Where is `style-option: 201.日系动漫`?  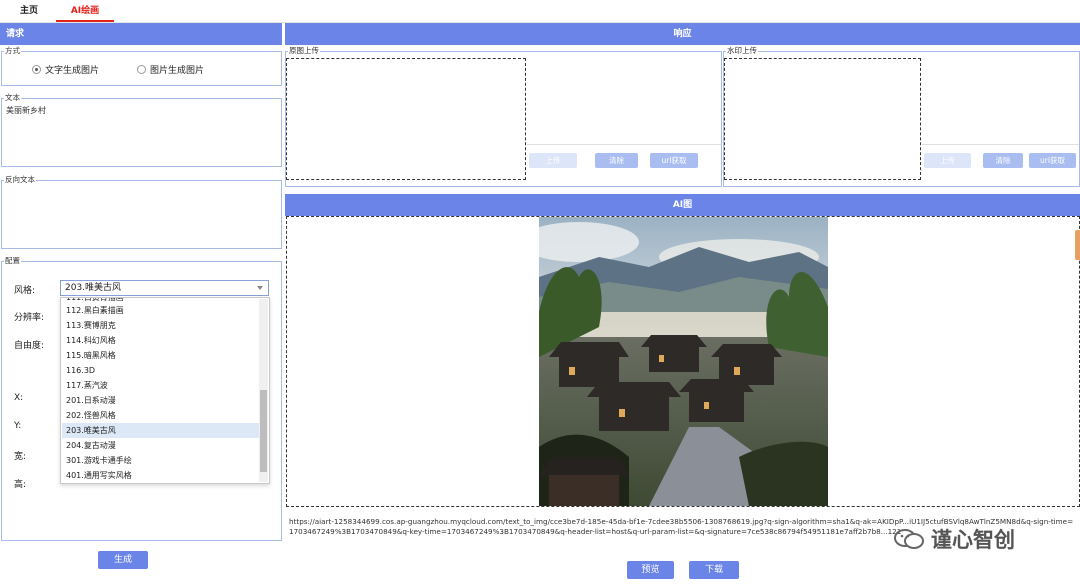 style-option: 201.日系动漫 is located at coordinates (160, 400).